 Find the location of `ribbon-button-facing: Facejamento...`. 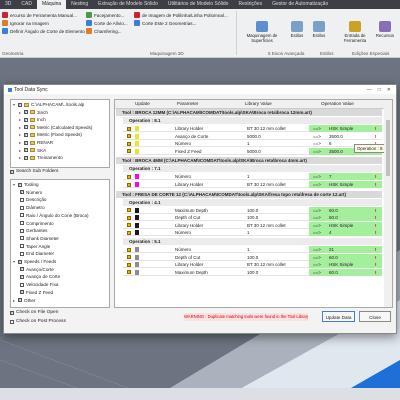

ribbon-button-facing: Facejamento... is located at coordinates (105, 15).